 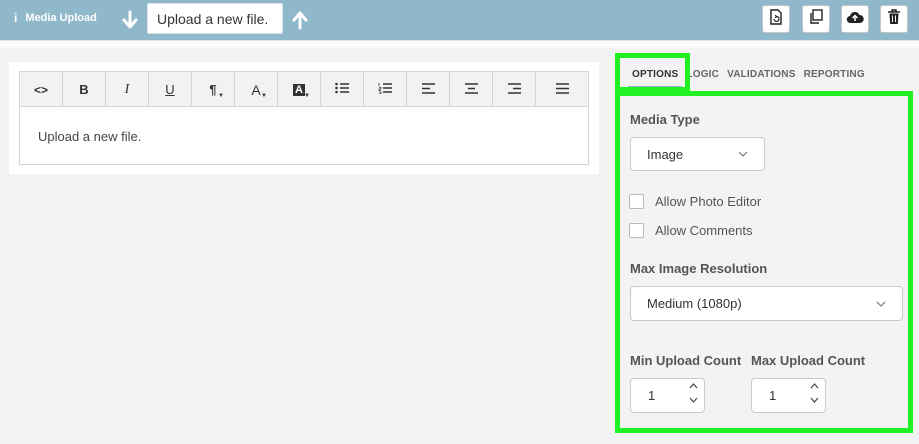 I want to click on tab-reporting: REPORTING, so click(x=834, y=75).